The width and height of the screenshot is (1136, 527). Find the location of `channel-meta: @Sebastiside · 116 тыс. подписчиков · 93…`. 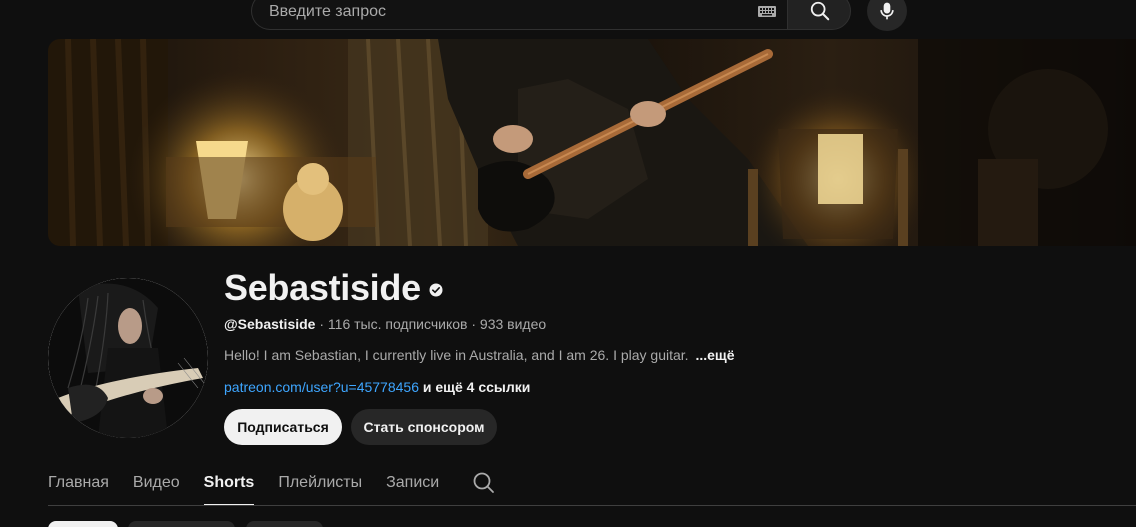

channel-meta: @Sebastiside · 116 тыс. подписчиков · 93… is located at coordinates (385, 324).